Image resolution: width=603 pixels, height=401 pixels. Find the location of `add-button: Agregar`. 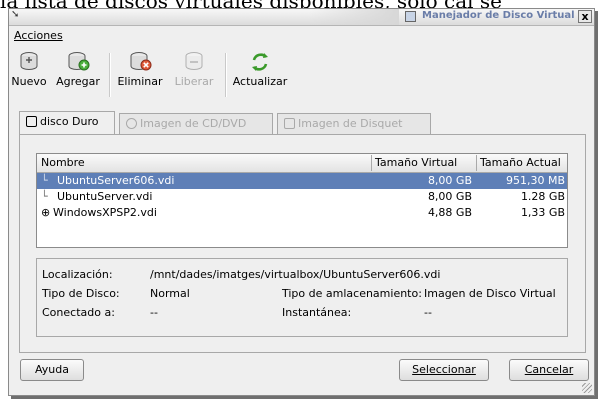

add-button: Agregar is located at coordinates (78, 69).